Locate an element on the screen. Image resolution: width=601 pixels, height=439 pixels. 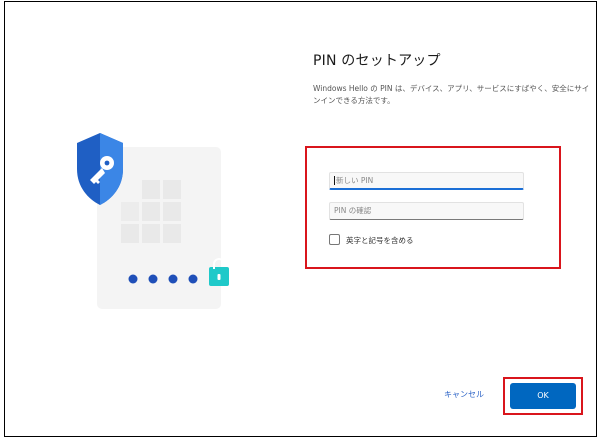
pin-illustration is located at coordinates (153, 221).